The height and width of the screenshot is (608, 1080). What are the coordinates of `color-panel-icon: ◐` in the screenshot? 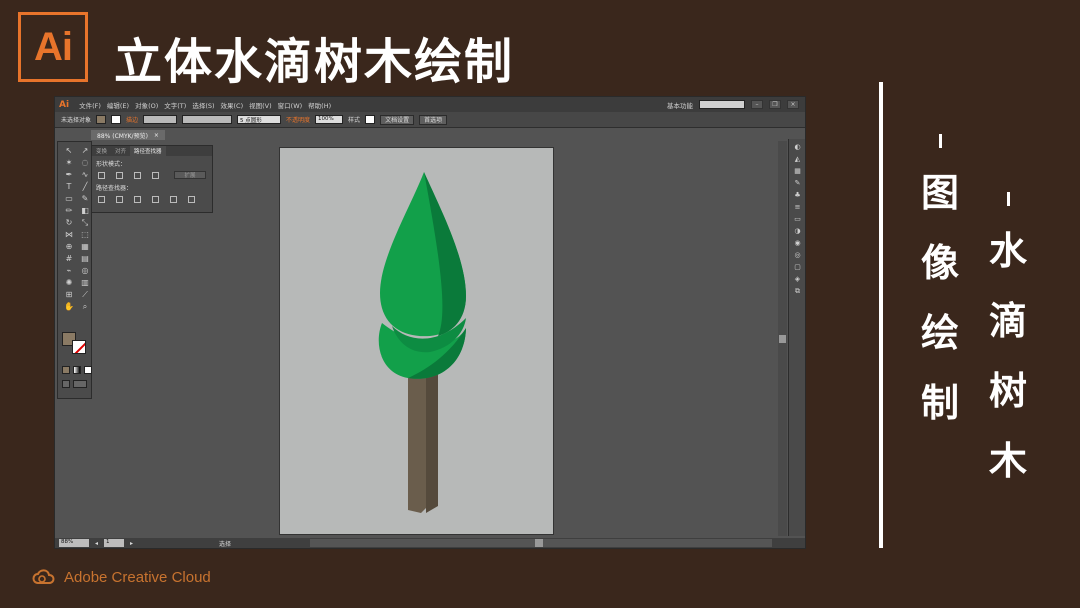 It's located at (798, 147).